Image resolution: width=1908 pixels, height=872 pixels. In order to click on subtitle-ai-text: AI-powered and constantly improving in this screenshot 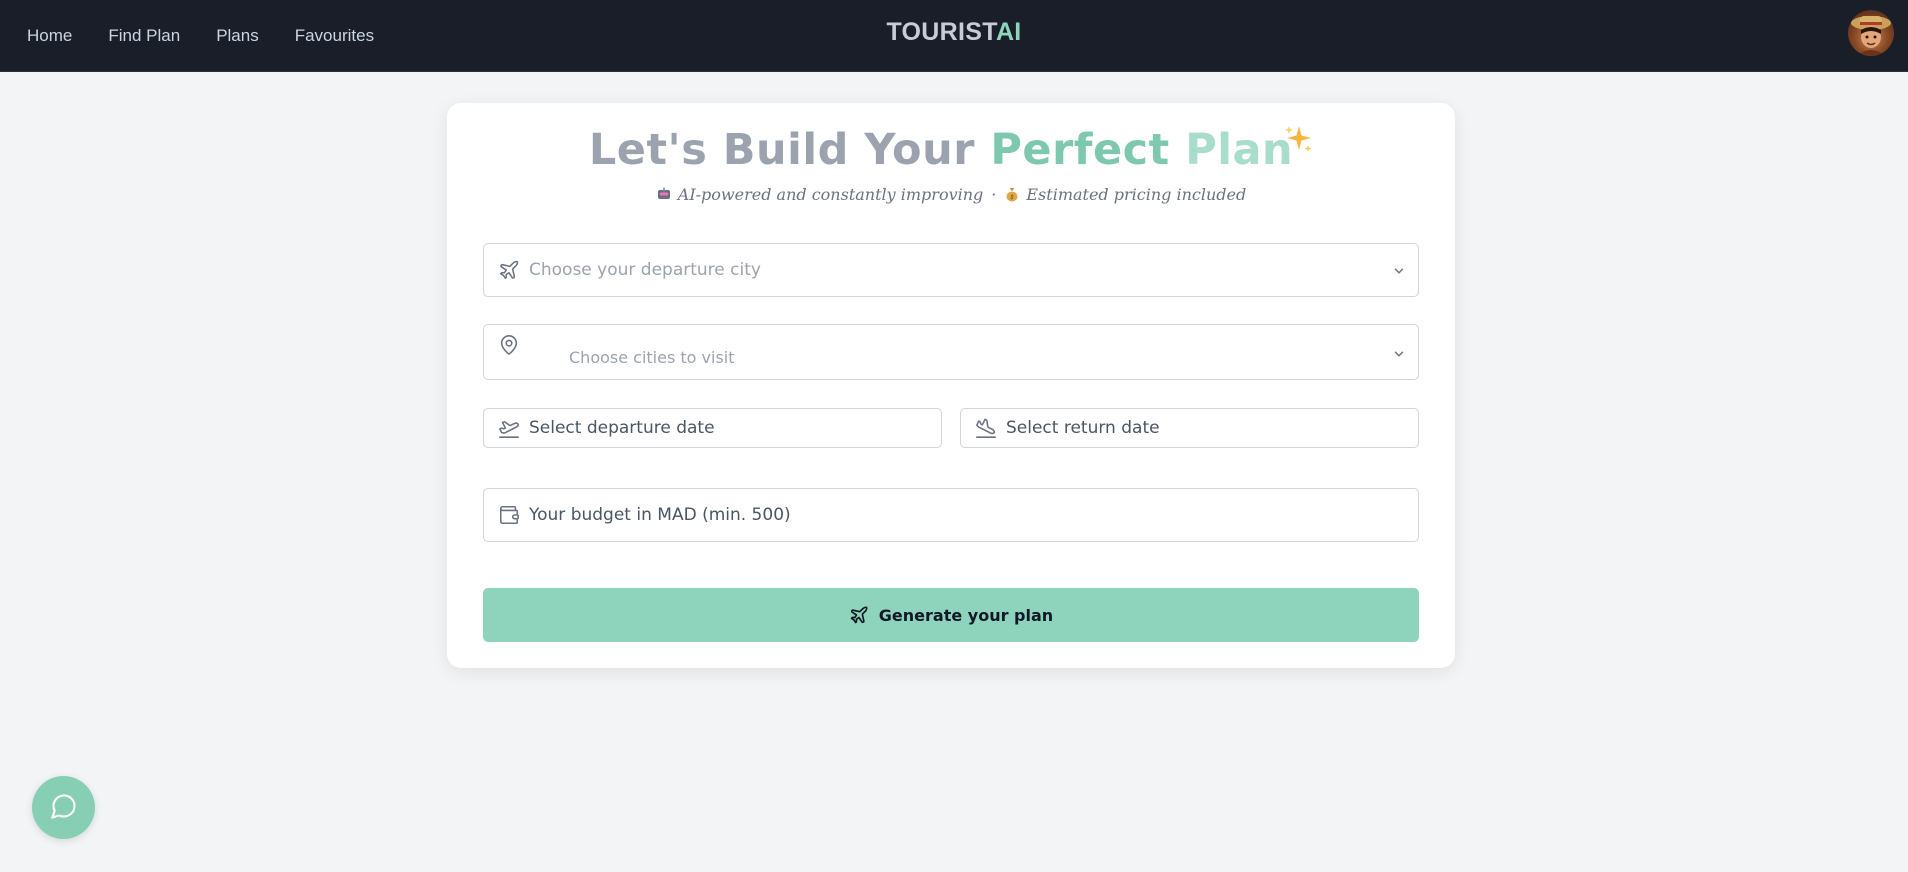, I will do `click(830, 194)`.